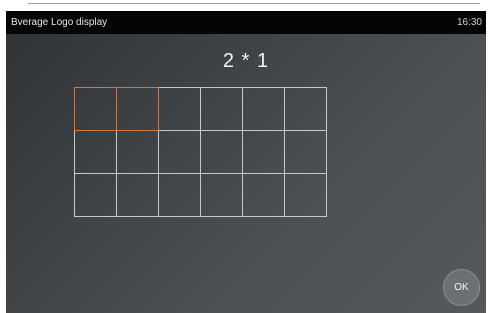  What do you see at coordinates (246, 22) in the screenshot?
I see `status-bar: Bverage Logo display 16:30` at bounding box center [246, 22].